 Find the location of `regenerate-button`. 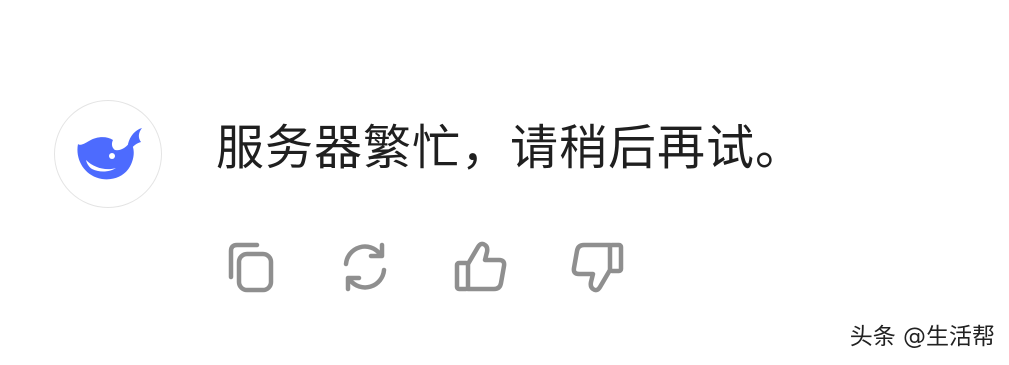

regenerate-button is located at coordinates (365, 267).